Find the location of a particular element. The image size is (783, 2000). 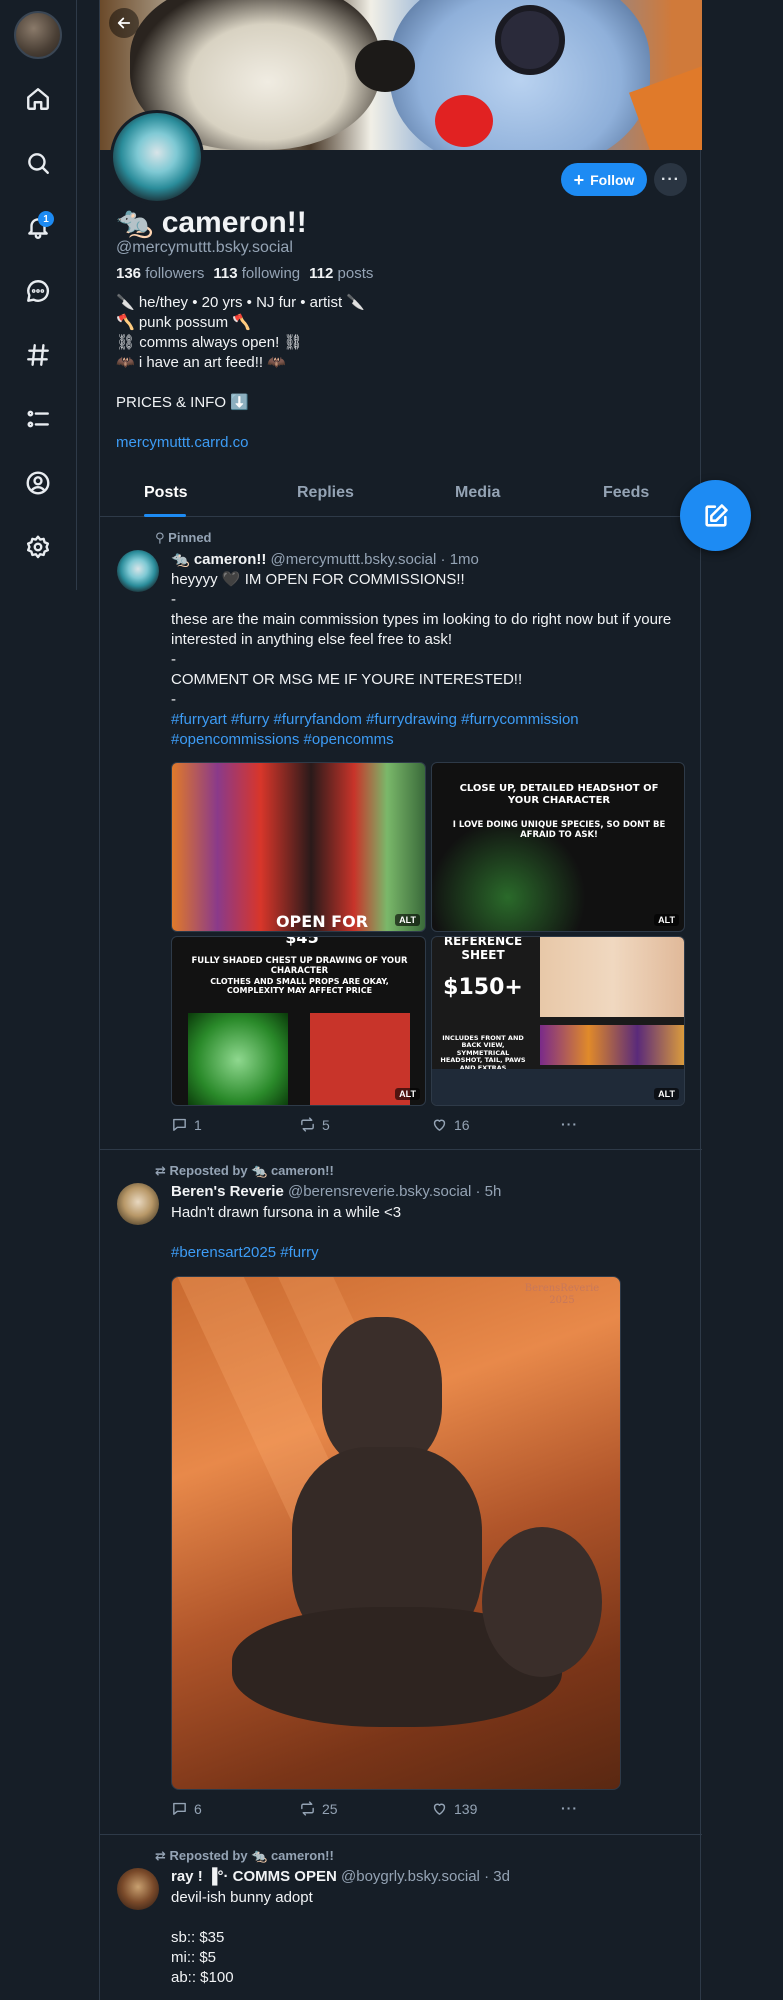

tab-posts: Posts is located at coordinates (166, 493).